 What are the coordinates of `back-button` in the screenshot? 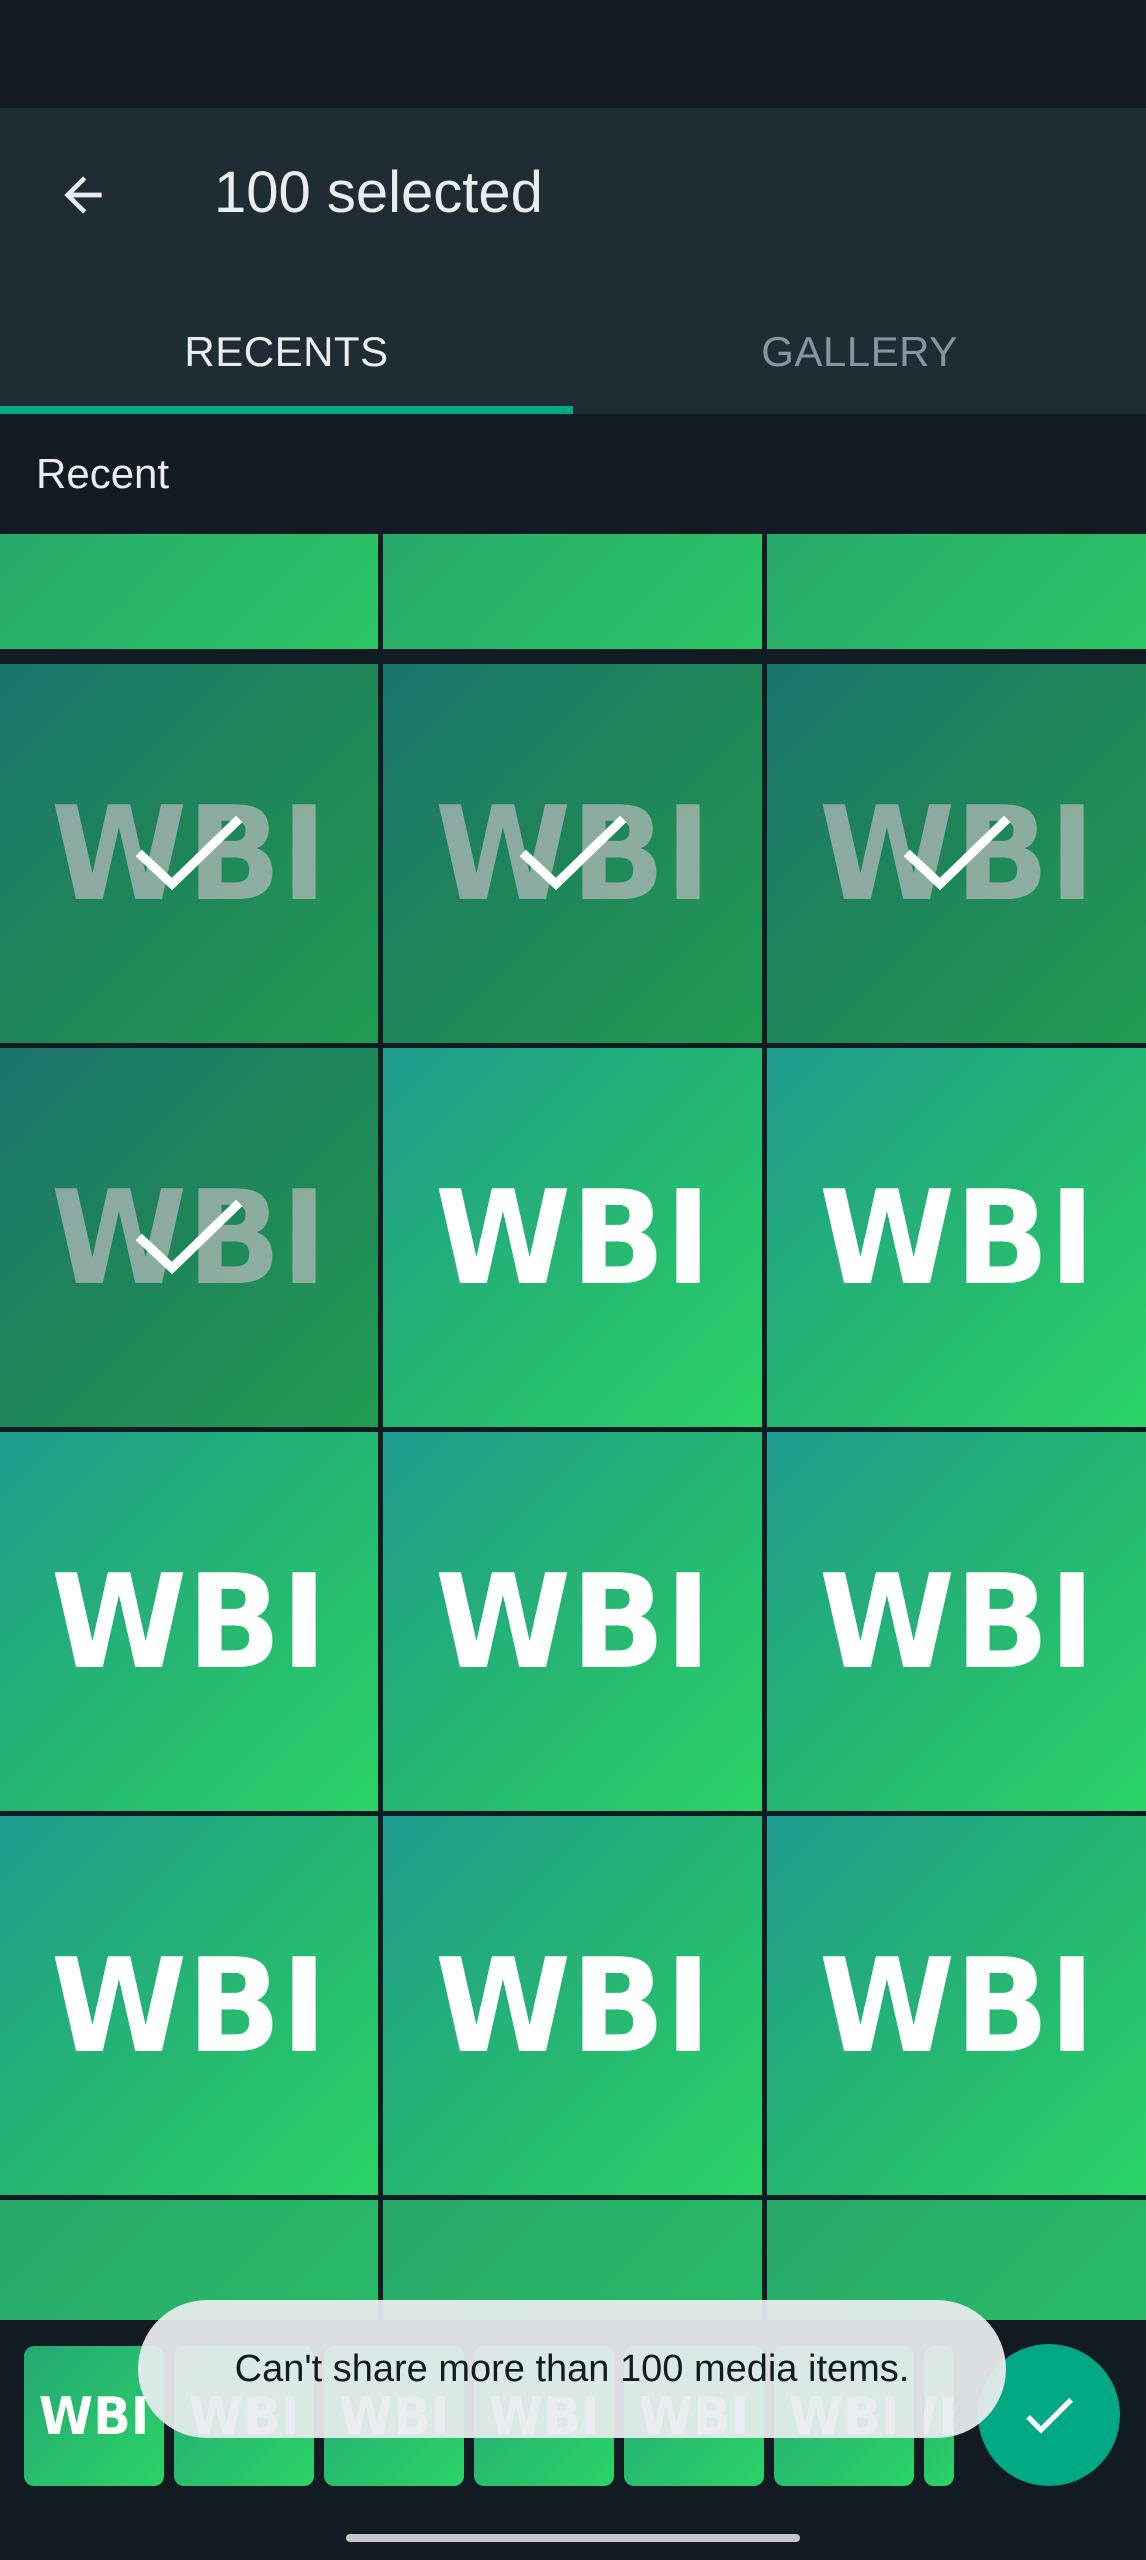 It's located at (83, 195).